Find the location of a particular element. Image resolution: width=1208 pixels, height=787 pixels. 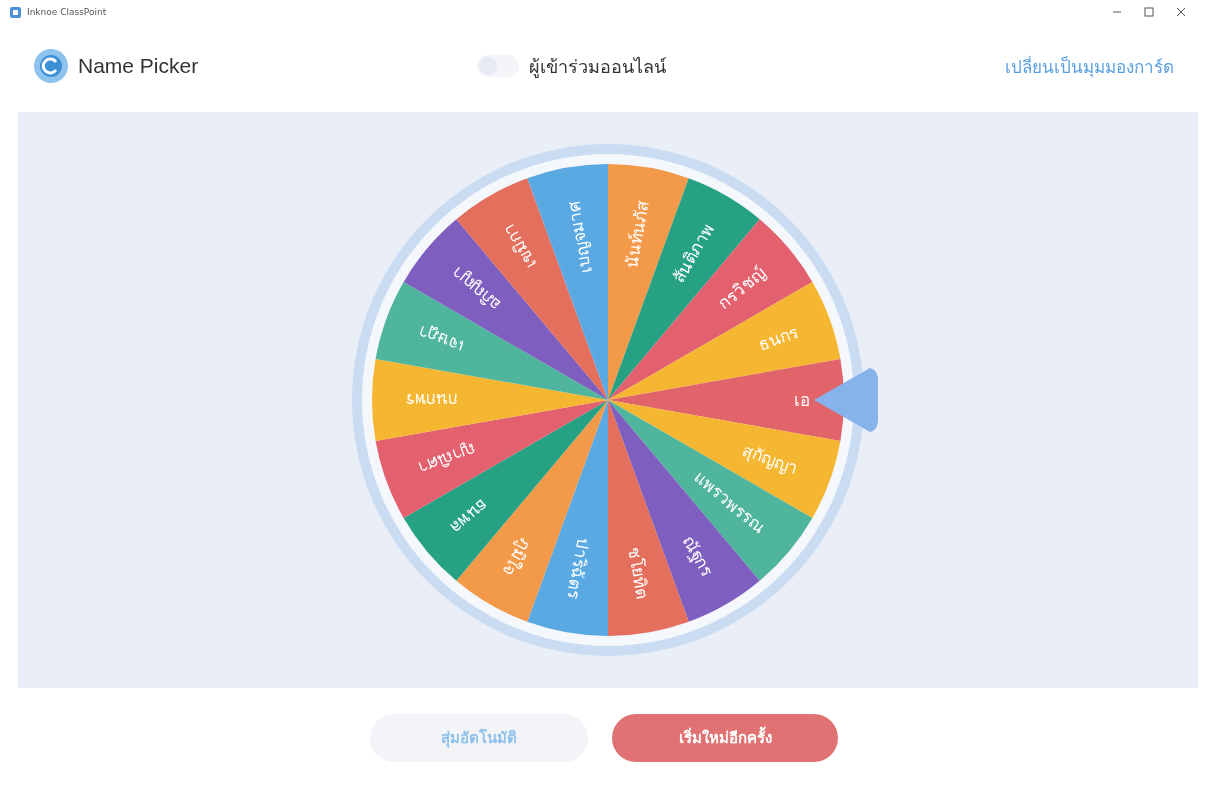

toggle-label: ผู้เข้าร่วมออนไลน์ is located at coordinates (598, 67).